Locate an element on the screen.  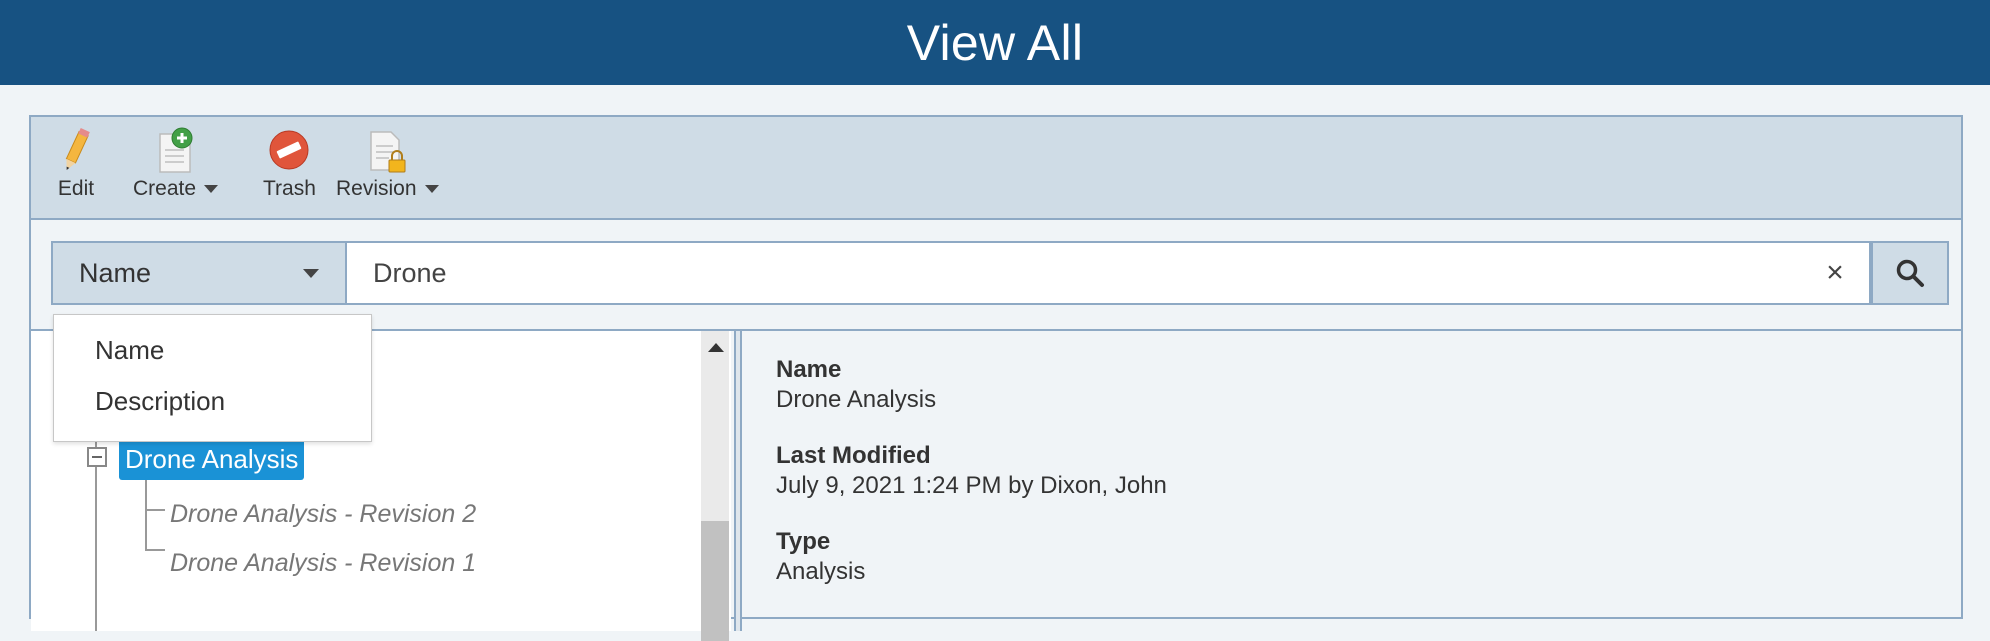
detail-type-value: Analysis is located at coordinates (821, 571).